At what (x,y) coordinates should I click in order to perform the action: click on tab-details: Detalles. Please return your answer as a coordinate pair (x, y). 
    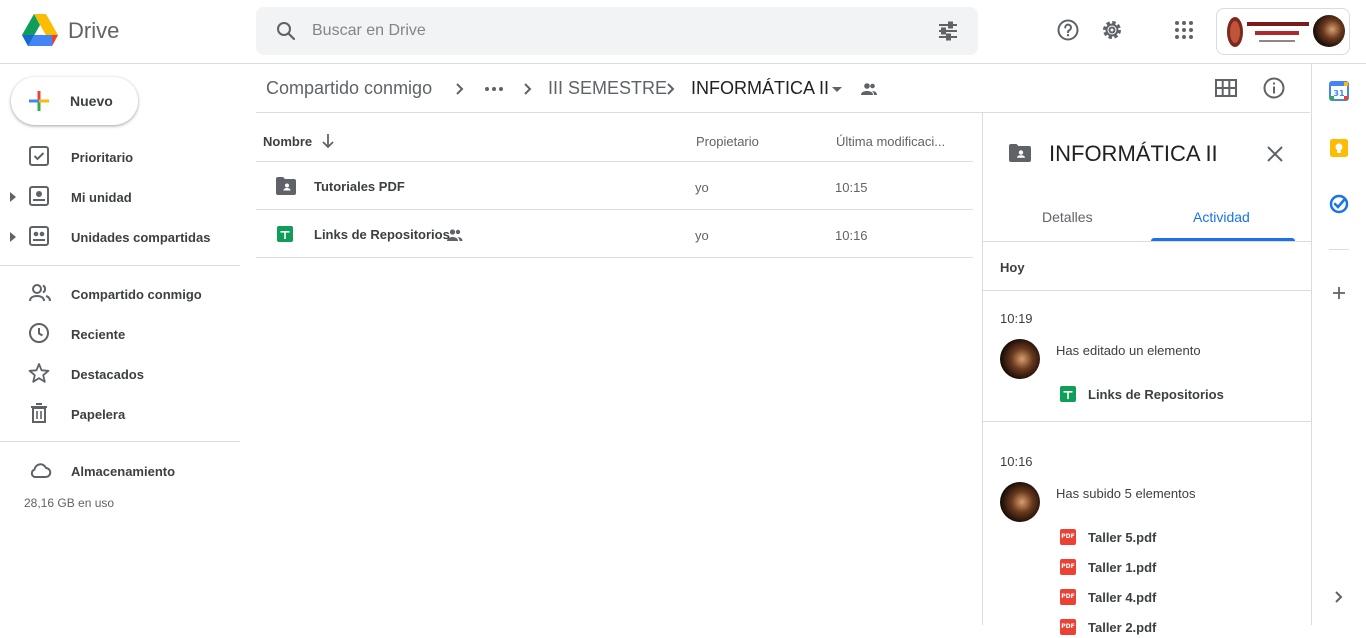
    Looking at the image, I should click on (1067, 217).